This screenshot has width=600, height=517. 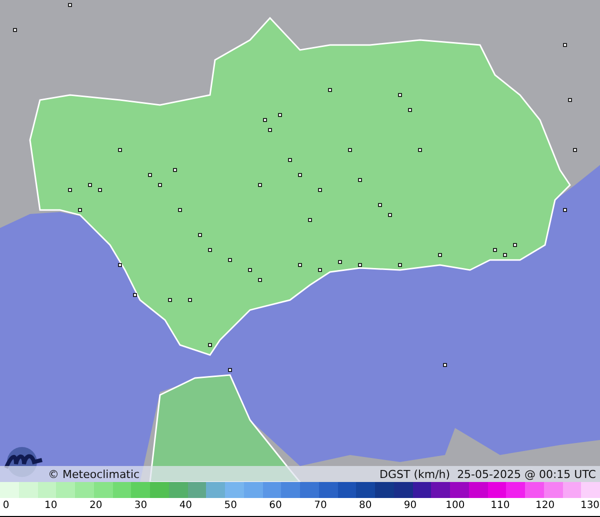 I want to click on scale-label: 70, so click(x=320, y=505).